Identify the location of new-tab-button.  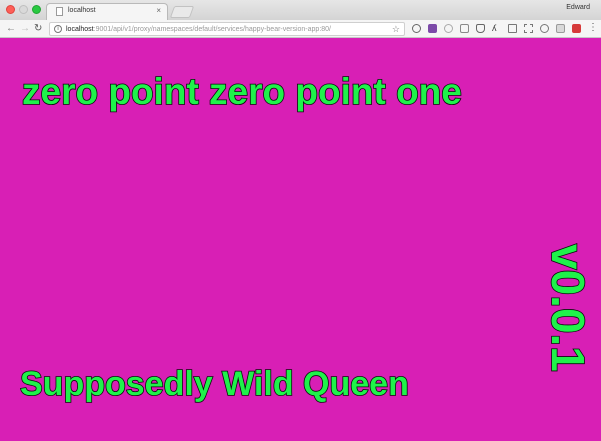
(182, 12).